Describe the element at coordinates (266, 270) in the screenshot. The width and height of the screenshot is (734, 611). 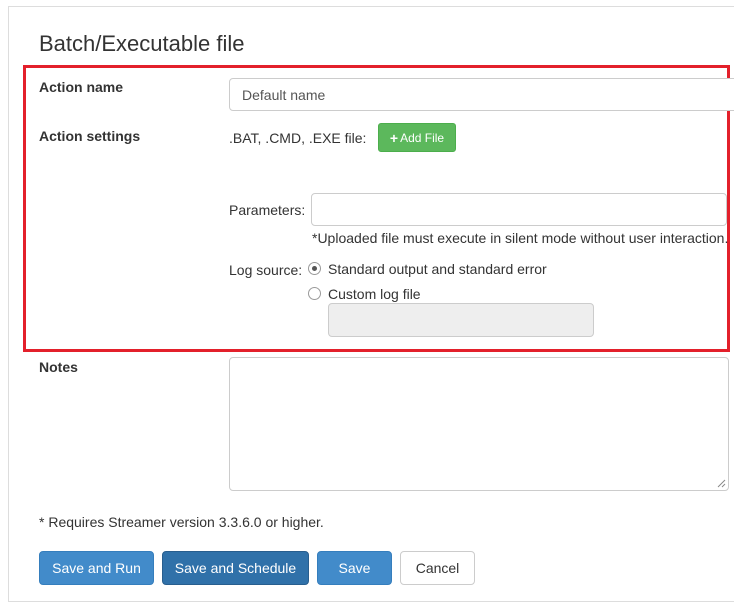
I see `log-source-label: Log source:` at that location.